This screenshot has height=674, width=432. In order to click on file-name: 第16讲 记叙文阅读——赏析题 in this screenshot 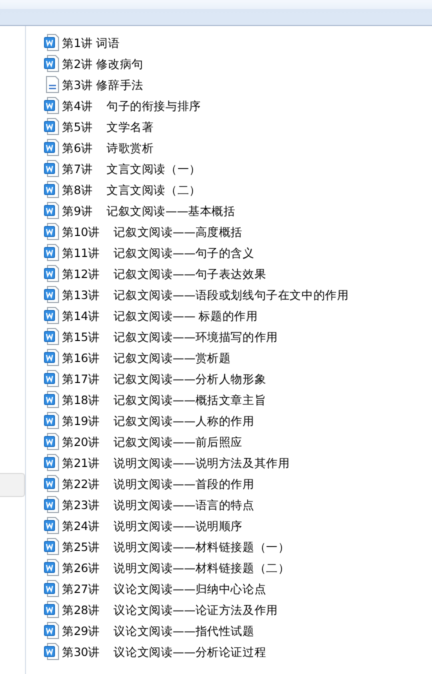, I will do `click(146, 357)`.